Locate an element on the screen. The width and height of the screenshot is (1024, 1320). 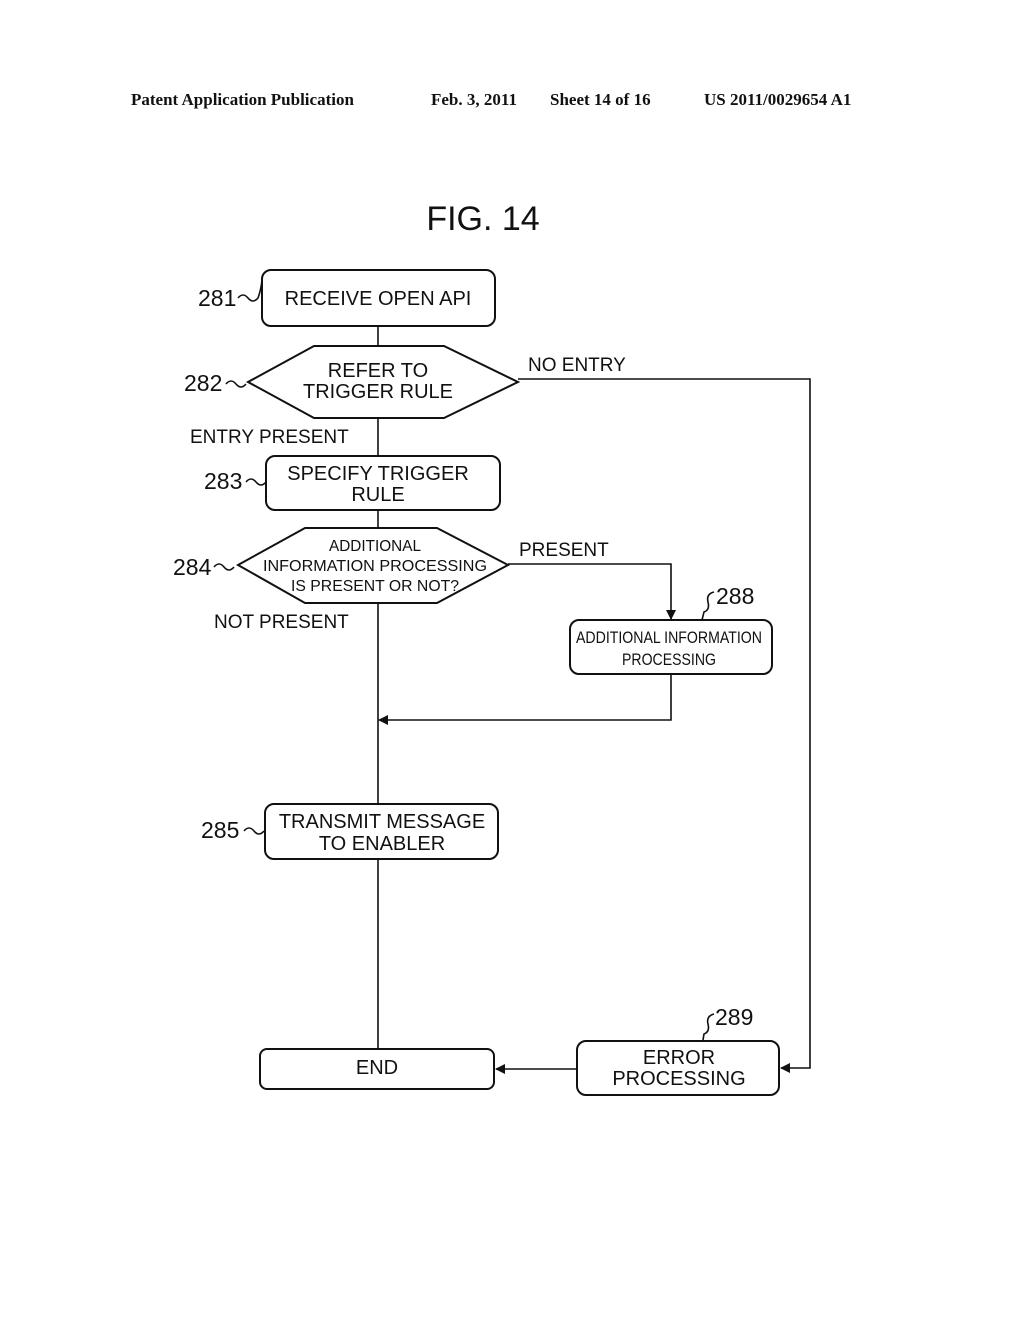
node-283-line-2: RULE is located at coordinates (377, 495).